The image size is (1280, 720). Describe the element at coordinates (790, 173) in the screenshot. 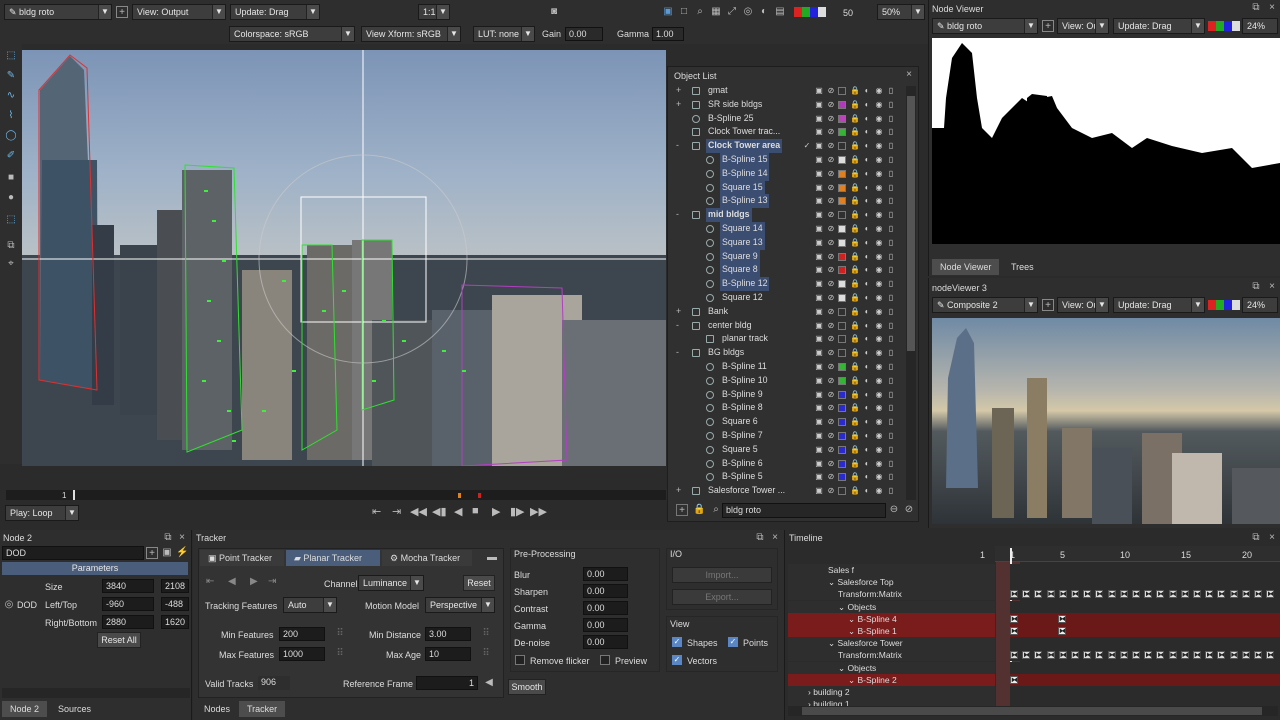

I see `object-list-item: B-Spline 14 ▣ ⊘ 🔒 ◐ ◉ ▯` at that location.